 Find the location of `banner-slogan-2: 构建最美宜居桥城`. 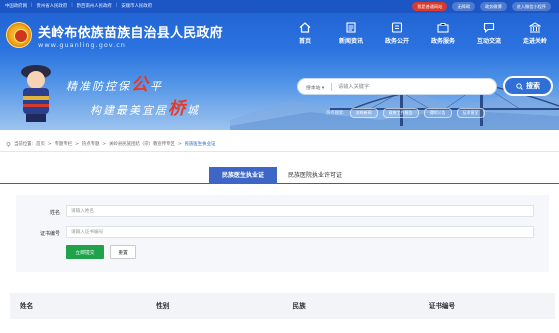

banner-slogan-2: 构建最美宜居桥城 is located at coordinates (145, 109).